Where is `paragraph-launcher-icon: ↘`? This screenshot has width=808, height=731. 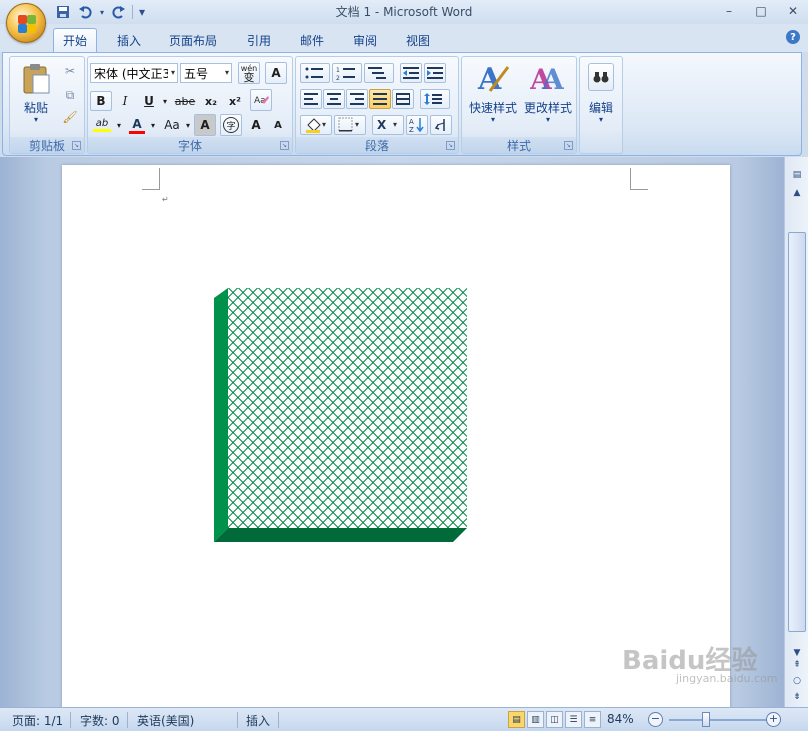
paragraph-launcher-icon: ↘ is located at coordinates (450, 145).